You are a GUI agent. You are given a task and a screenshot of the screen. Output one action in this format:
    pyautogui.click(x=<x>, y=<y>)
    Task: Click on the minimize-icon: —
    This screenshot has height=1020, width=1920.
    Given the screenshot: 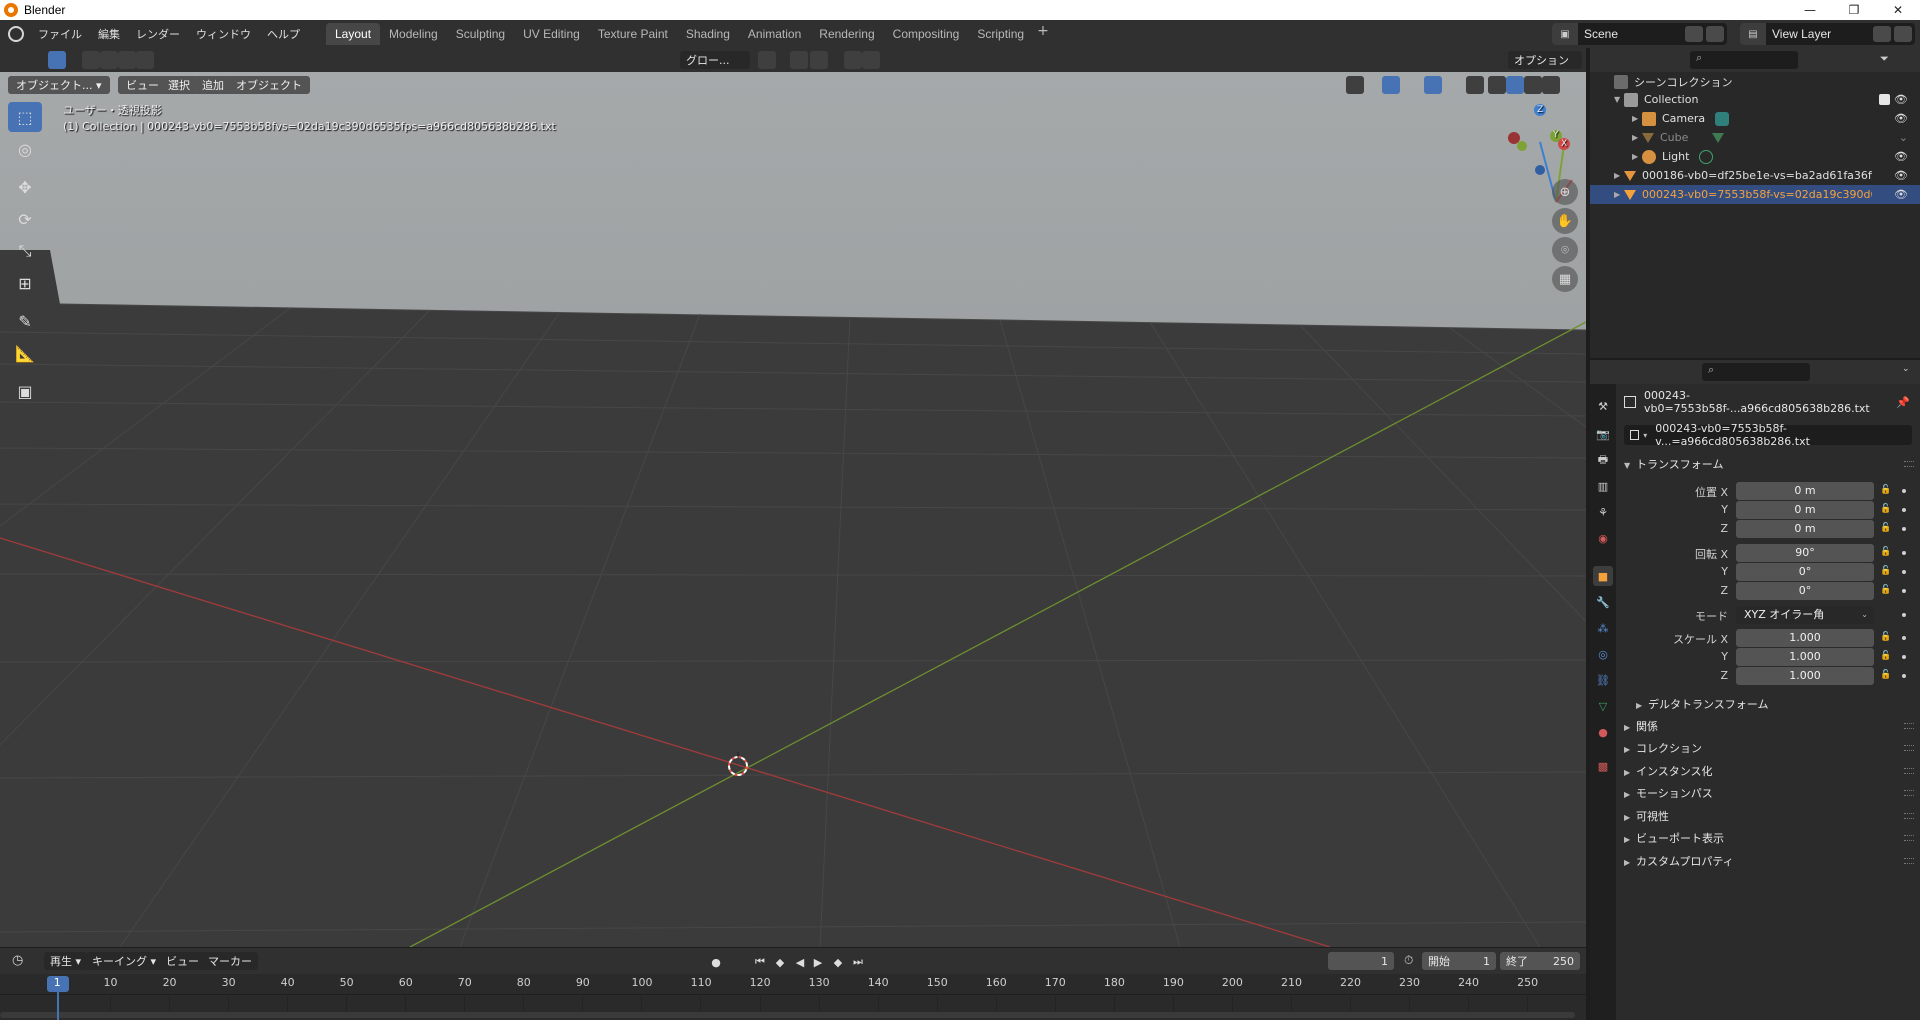 What is the action you would take?
    pyautogui.click(x=1810, y=10)
    